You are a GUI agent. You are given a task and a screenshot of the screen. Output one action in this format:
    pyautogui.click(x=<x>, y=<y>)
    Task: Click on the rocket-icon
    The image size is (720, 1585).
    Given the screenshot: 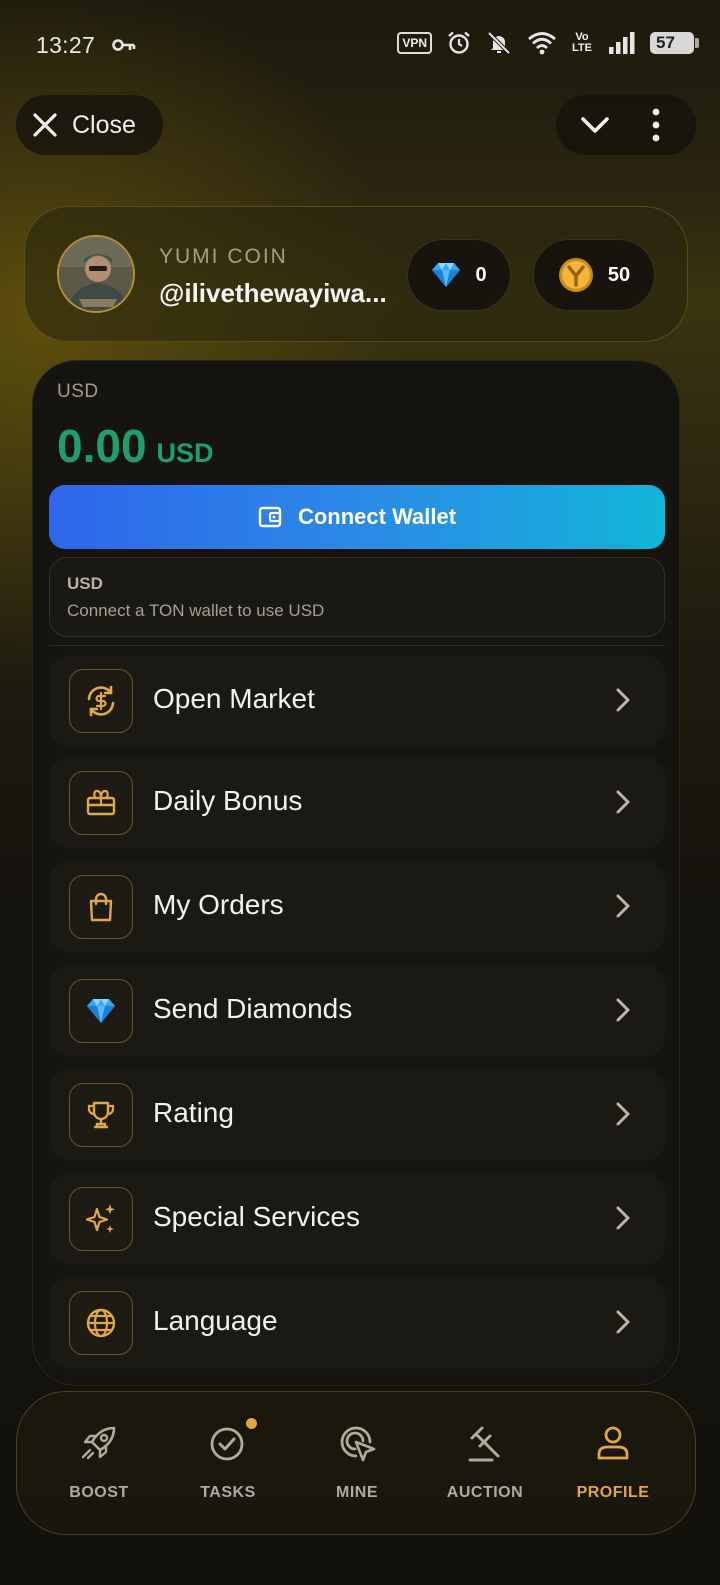 What is the action you would take?
    pyautogui.click(x=98, y=1443)
    